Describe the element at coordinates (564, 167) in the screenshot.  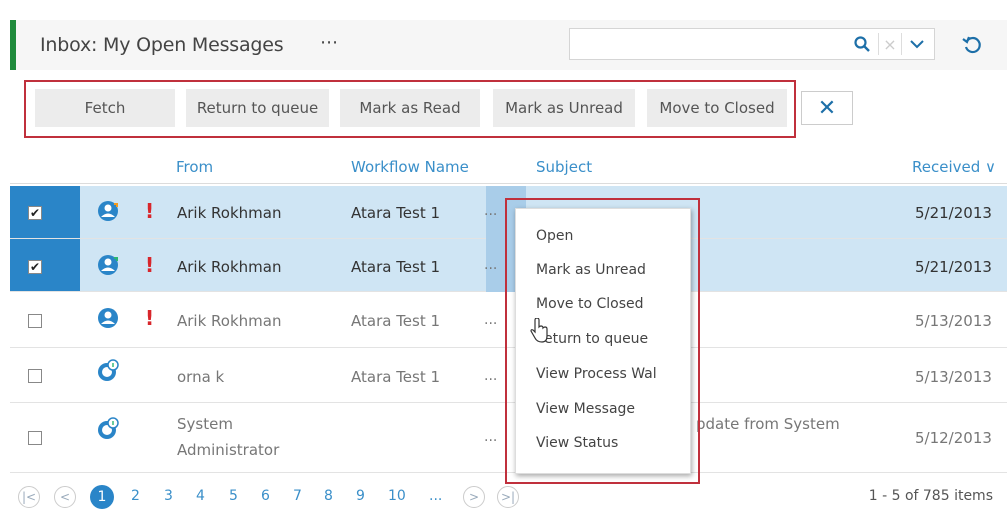
I see `column-header-subject: Subject` at that location.